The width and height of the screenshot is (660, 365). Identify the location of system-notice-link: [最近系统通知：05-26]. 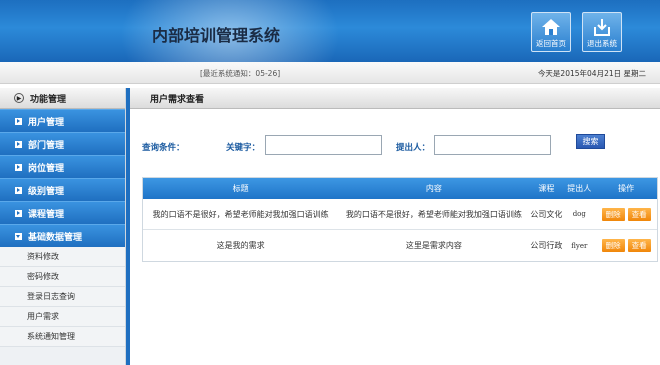
(240, 73).